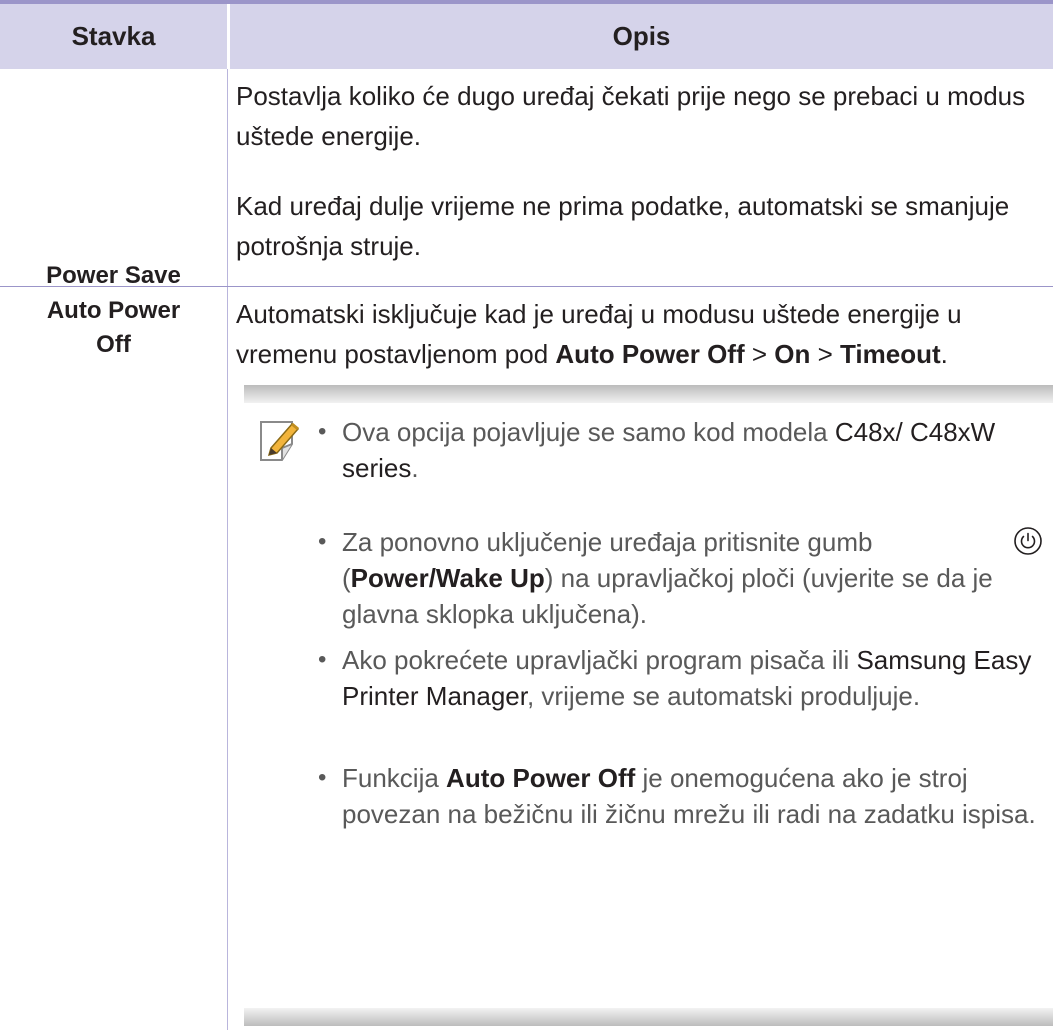 The image size is (1053, 1030). I want to click on row-item-power-save: Power Save, so click(113, 275).